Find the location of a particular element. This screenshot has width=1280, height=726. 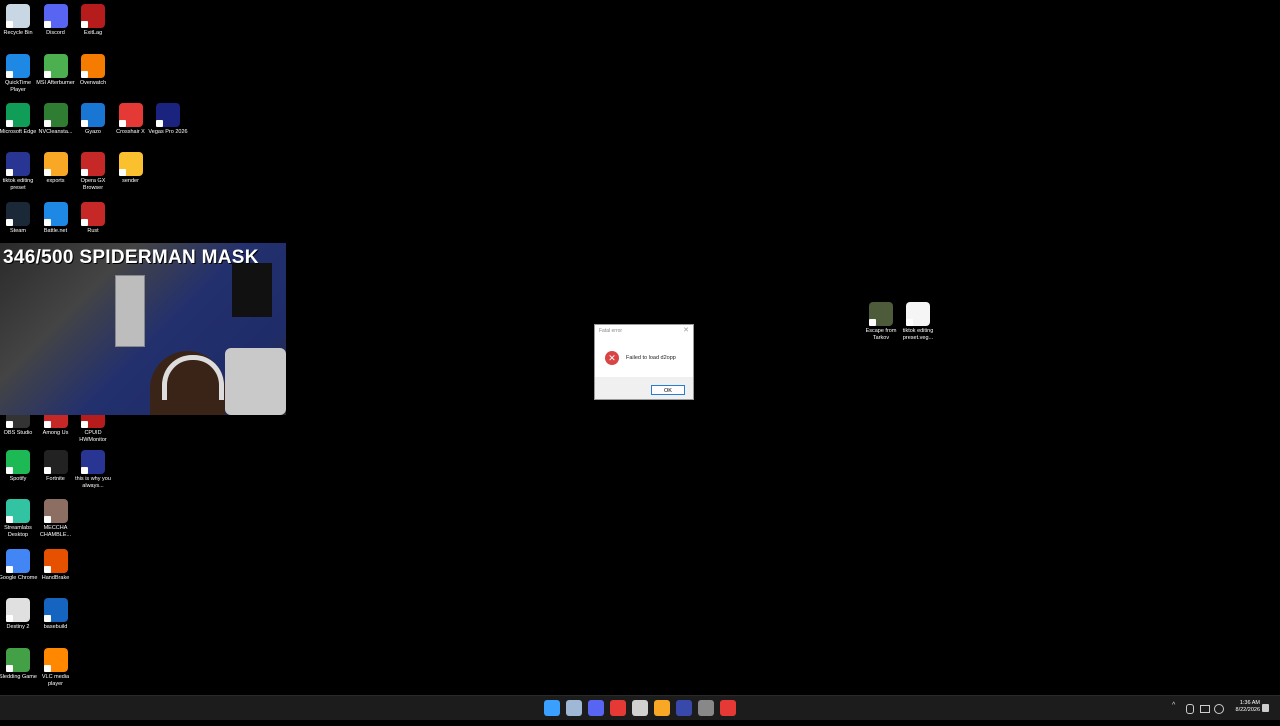

app-overwatch-icon is located at coordinates (93, 66).